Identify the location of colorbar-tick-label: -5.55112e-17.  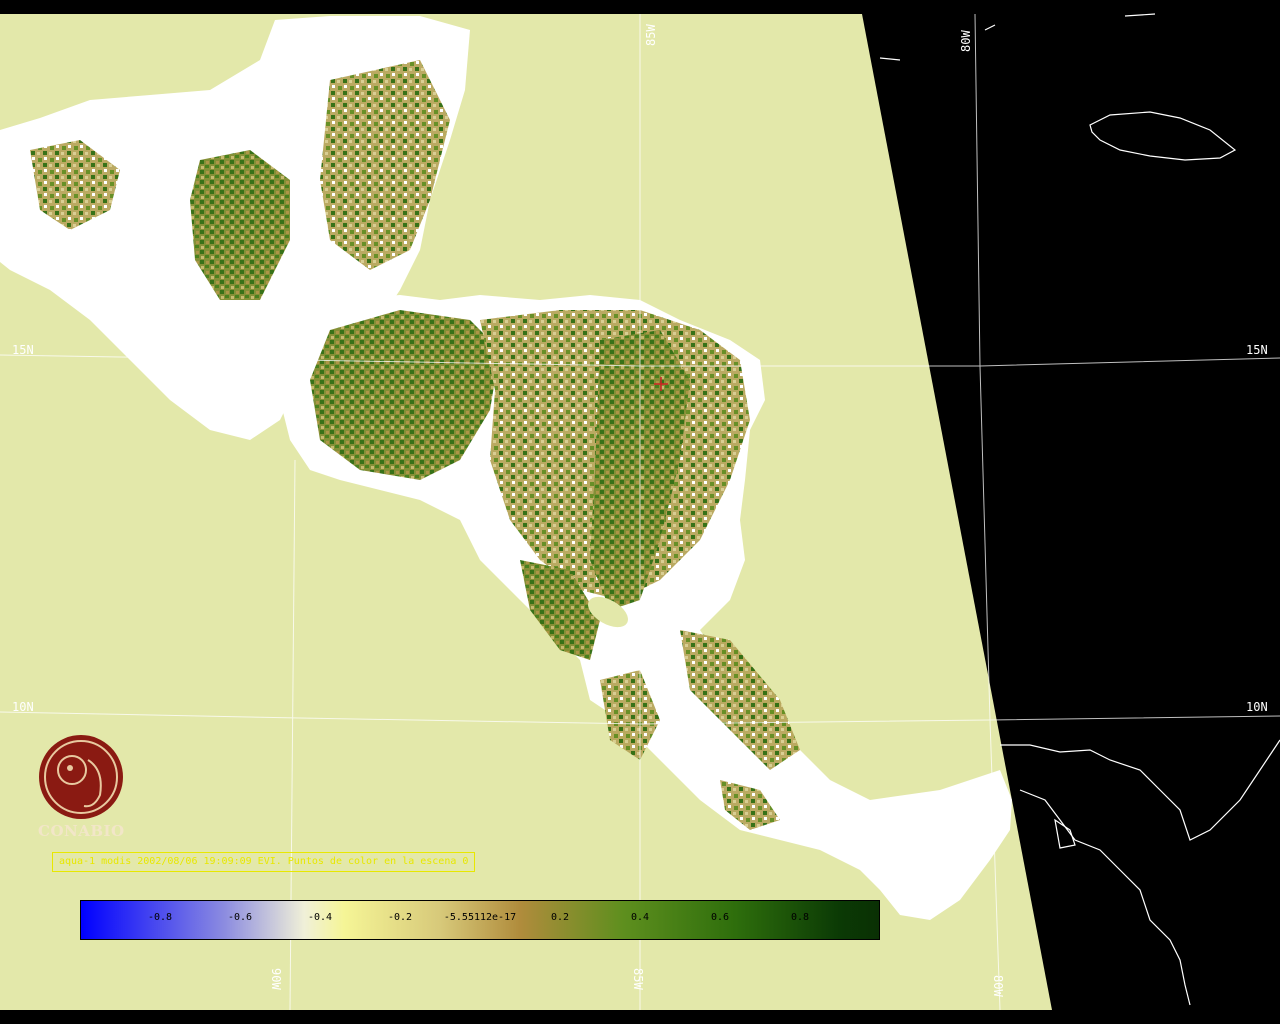
(480, 917).